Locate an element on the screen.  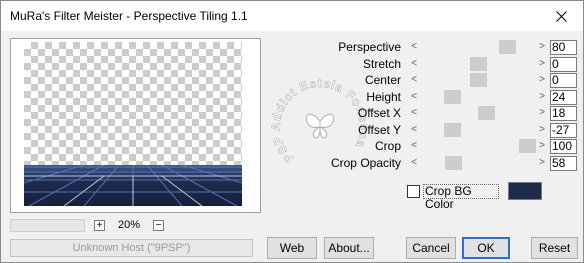
cancel-button-label: Cancel is located at coordinates (431, 248).